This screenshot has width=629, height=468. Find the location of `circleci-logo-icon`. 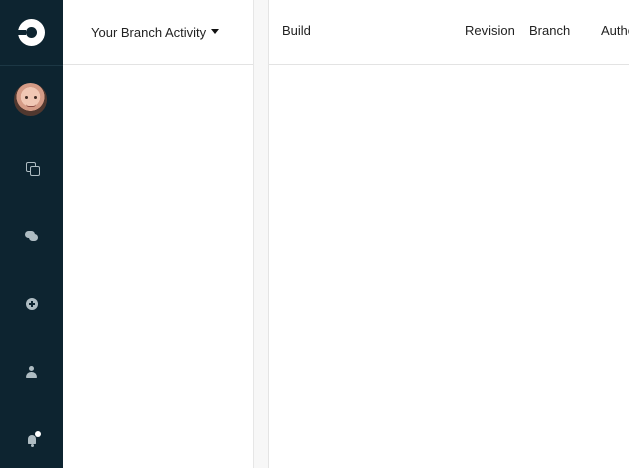

circleci-logo-icon is located at coordinates (31, 32).